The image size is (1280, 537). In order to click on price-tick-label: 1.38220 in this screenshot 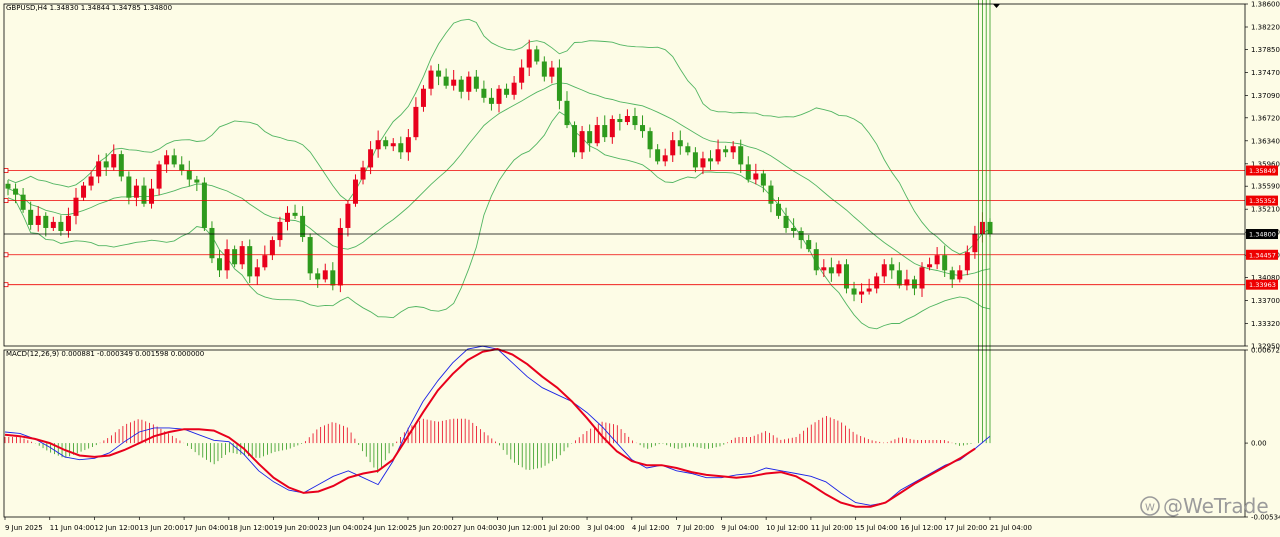, I will do `click(1265, 28)`.